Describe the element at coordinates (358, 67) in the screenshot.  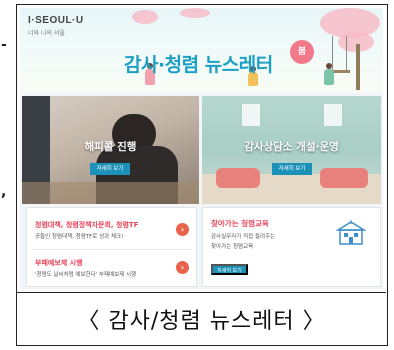
I see `tree-trunk-decoration` at that location.